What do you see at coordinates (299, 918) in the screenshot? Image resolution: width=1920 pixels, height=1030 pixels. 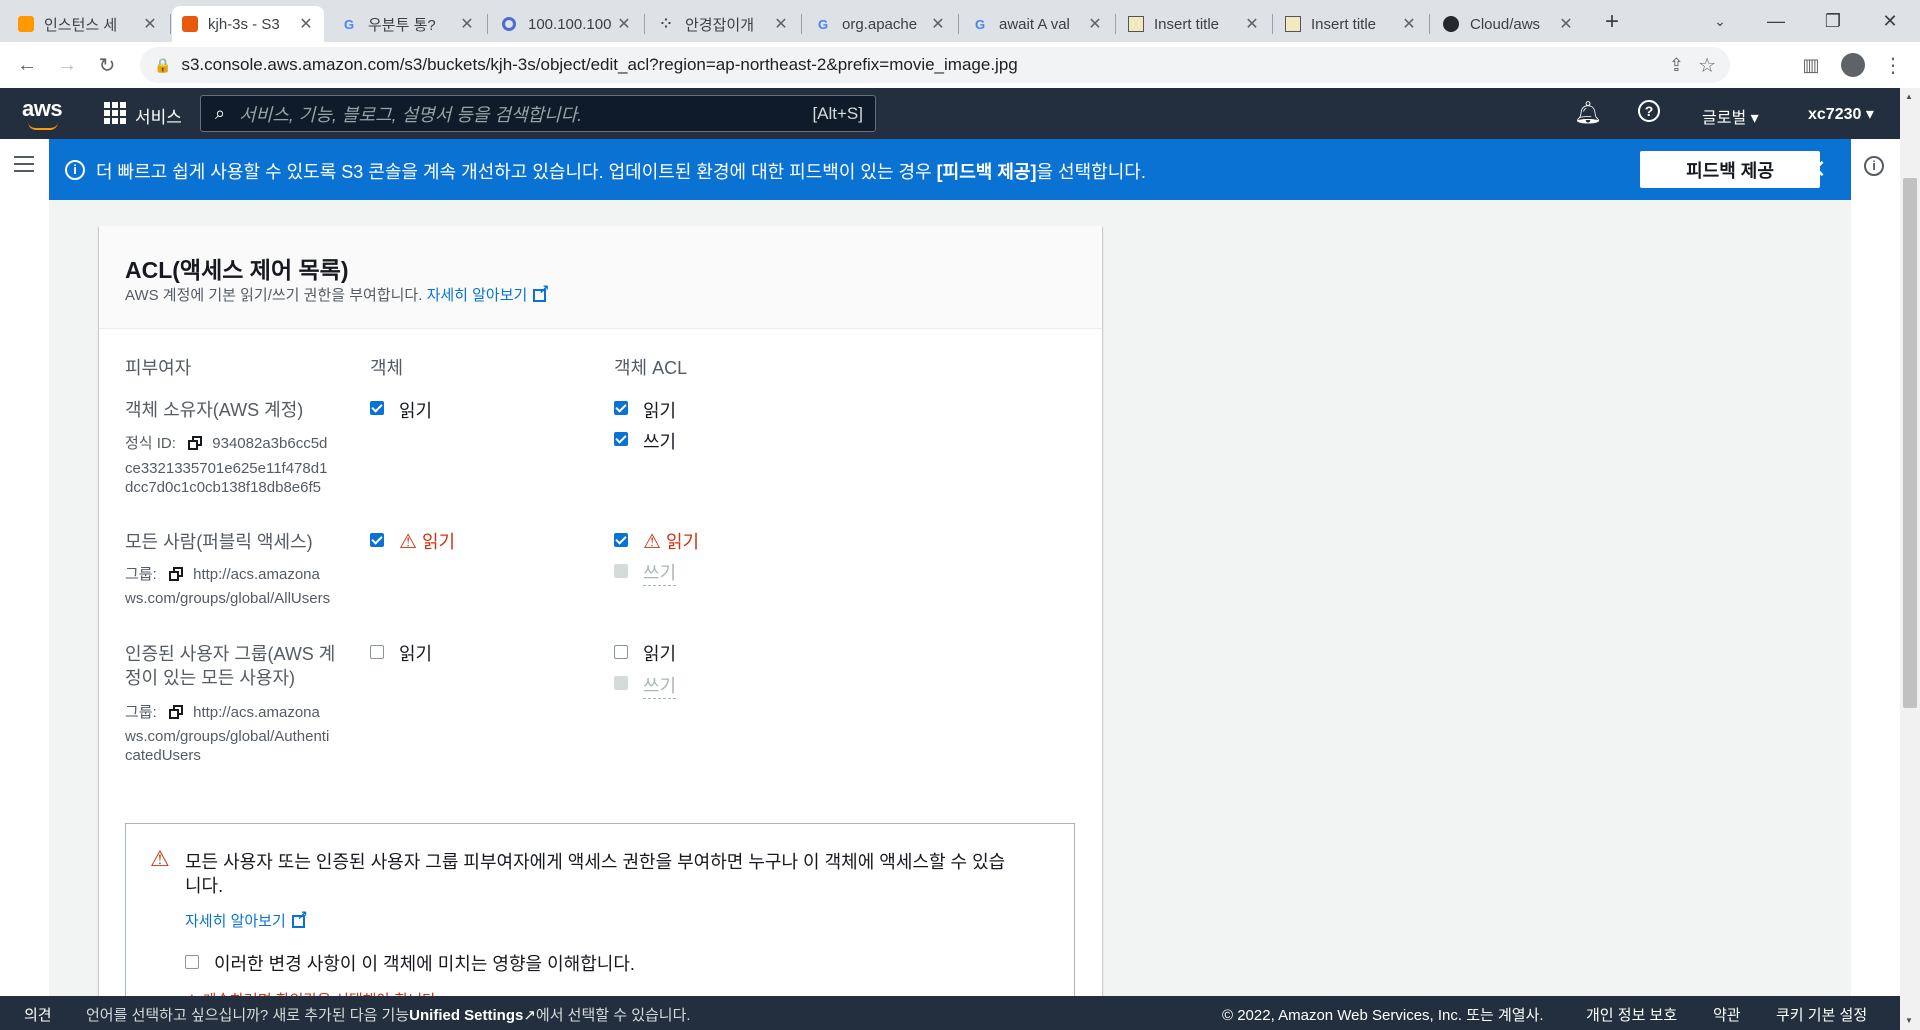 I see `external-link-icon` at bounding box center [299, 918].